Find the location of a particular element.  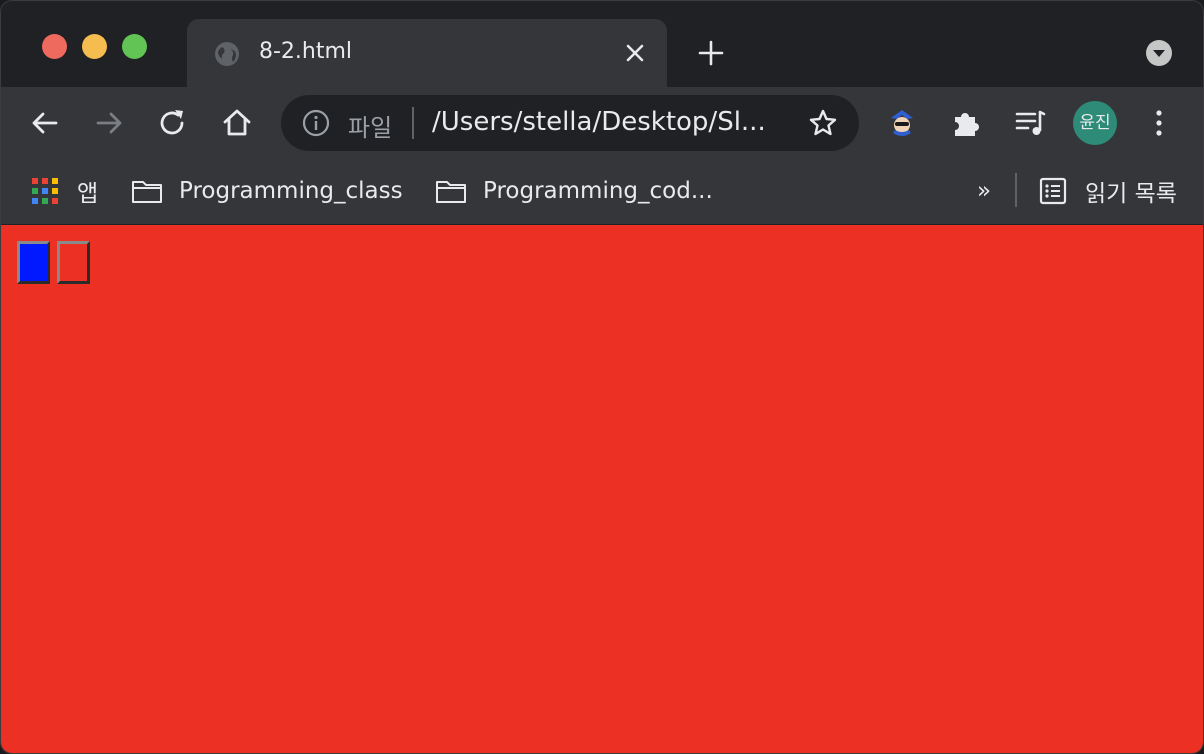

reading-list-button: 읽기 목록 is located at coordinates (1108, 191).